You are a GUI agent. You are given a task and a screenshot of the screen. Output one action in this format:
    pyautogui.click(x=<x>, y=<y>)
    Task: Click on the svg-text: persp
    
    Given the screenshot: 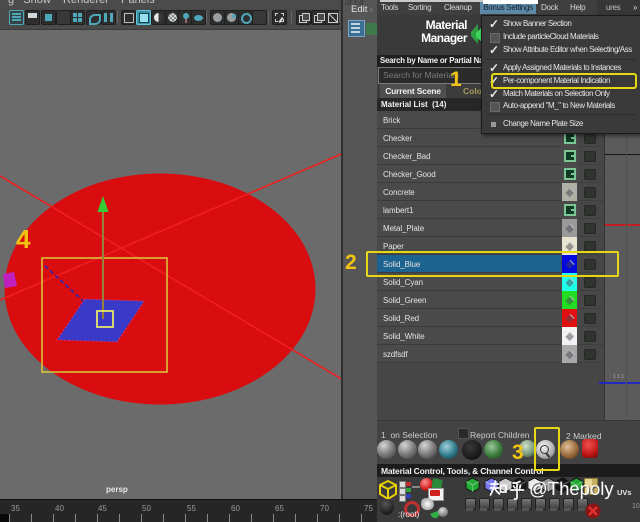 What is the action you would take?
    pyautogui.click(x=117, y=489)
    